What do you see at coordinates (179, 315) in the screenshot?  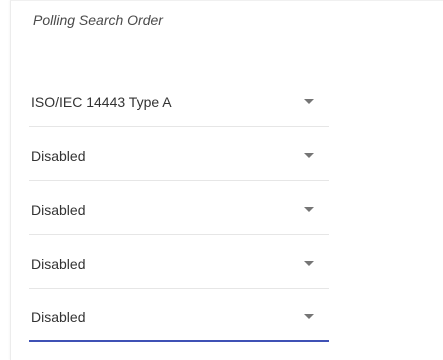 I see `polling-order-select-5: Disabled` at bounding box center [179, 315].